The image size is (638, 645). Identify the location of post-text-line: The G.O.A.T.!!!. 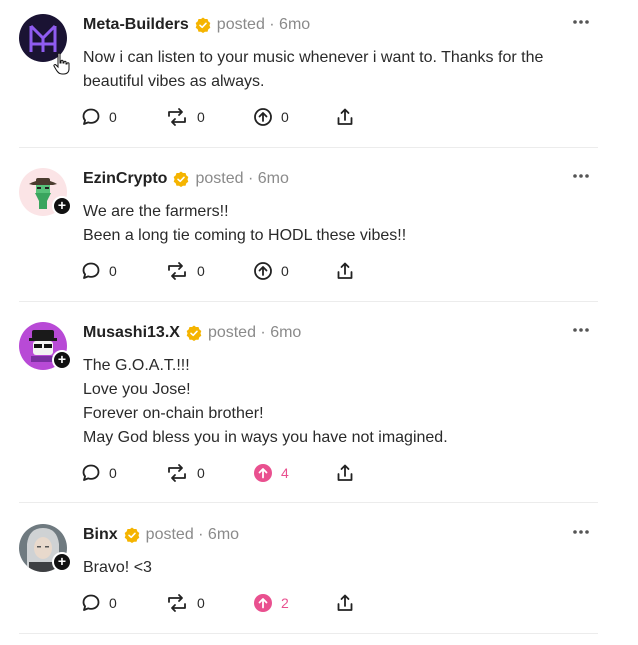
(136, 365).